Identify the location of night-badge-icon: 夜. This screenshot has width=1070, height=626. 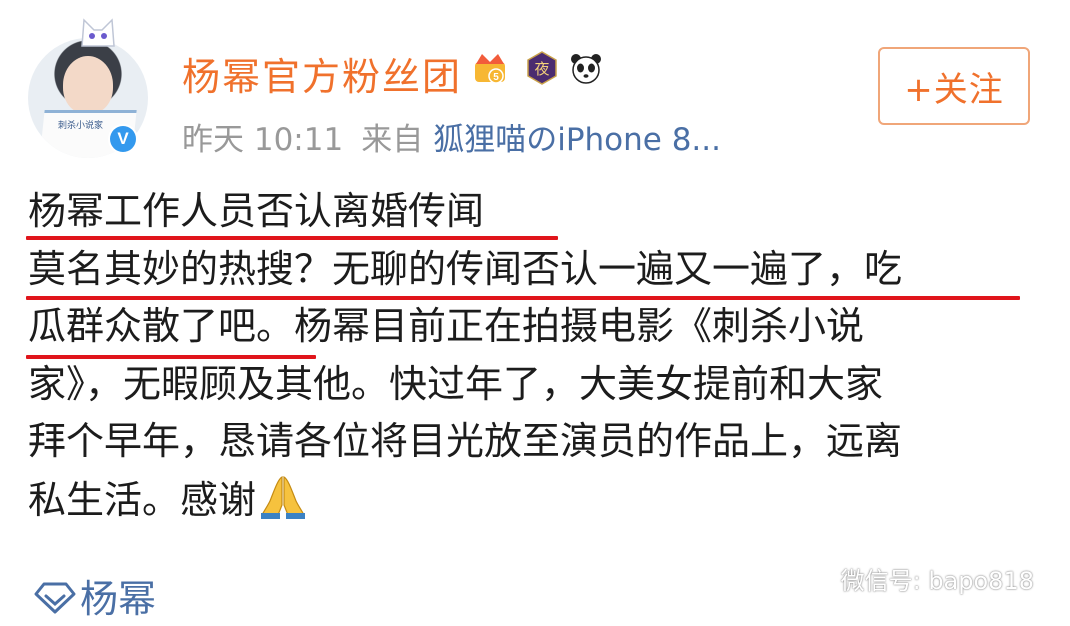
(542, 68).